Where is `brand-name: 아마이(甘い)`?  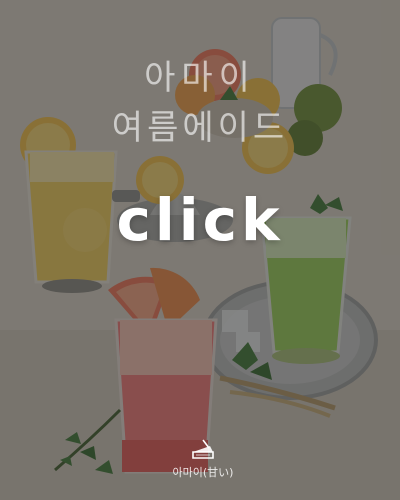 brand-name: 아마이(甘い) is located at coordinates (203, 472).